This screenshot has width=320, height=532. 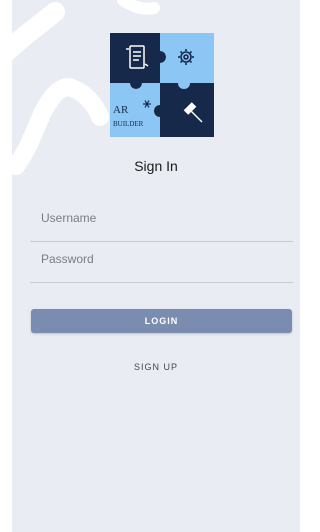 What do you see at coordinates (161, 321) in the screenshot?
I see `login-button: LOGIN` at bounding box center [161, 321].